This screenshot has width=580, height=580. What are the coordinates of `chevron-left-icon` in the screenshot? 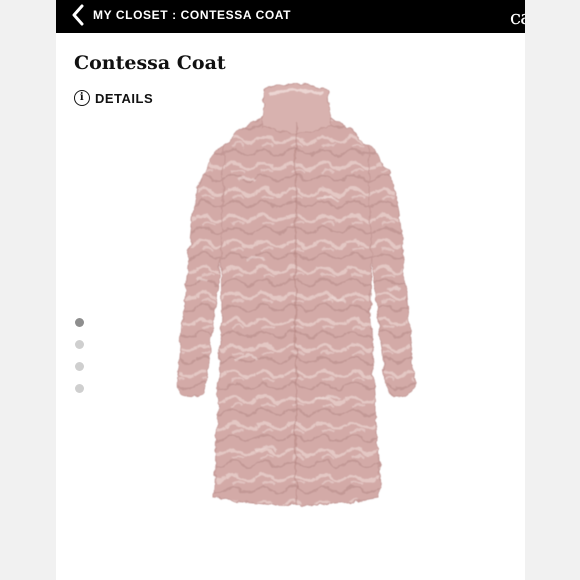 It's located at (78, 15).